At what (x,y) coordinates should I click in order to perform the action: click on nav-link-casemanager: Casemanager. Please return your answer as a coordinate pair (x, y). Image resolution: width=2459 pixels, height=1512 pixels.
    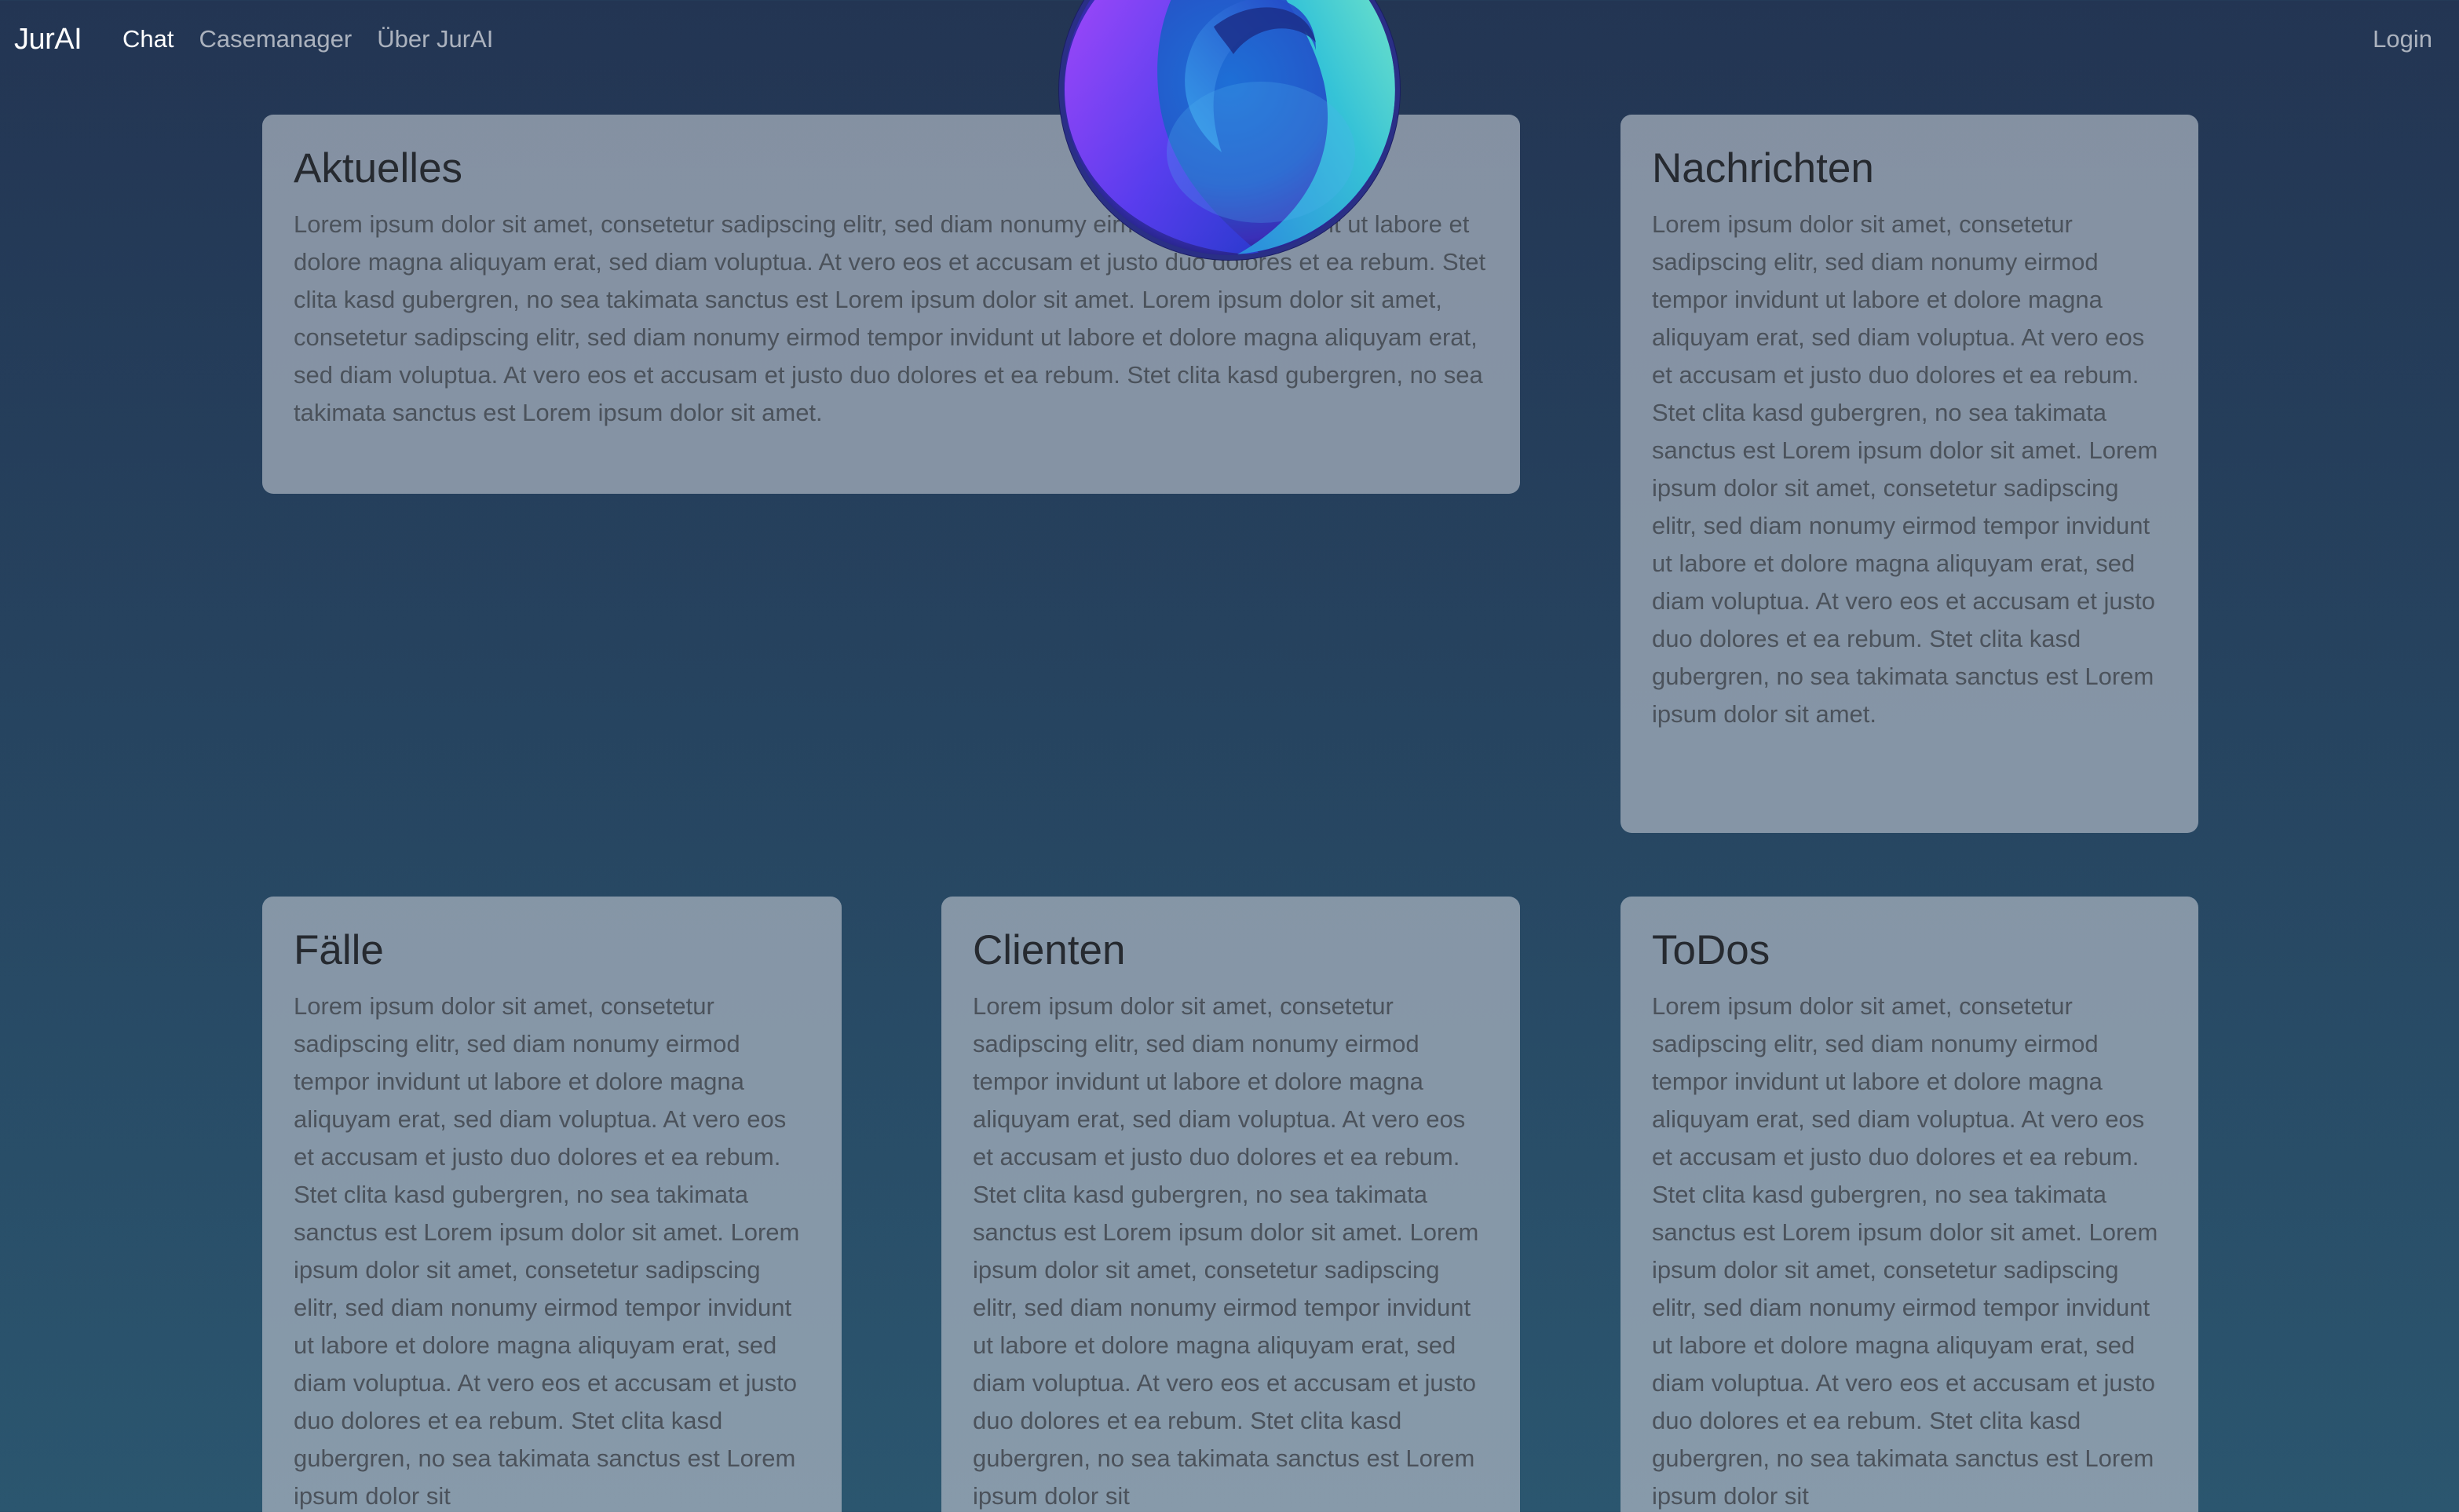
    Looking at the image, I should click on (276, 39).